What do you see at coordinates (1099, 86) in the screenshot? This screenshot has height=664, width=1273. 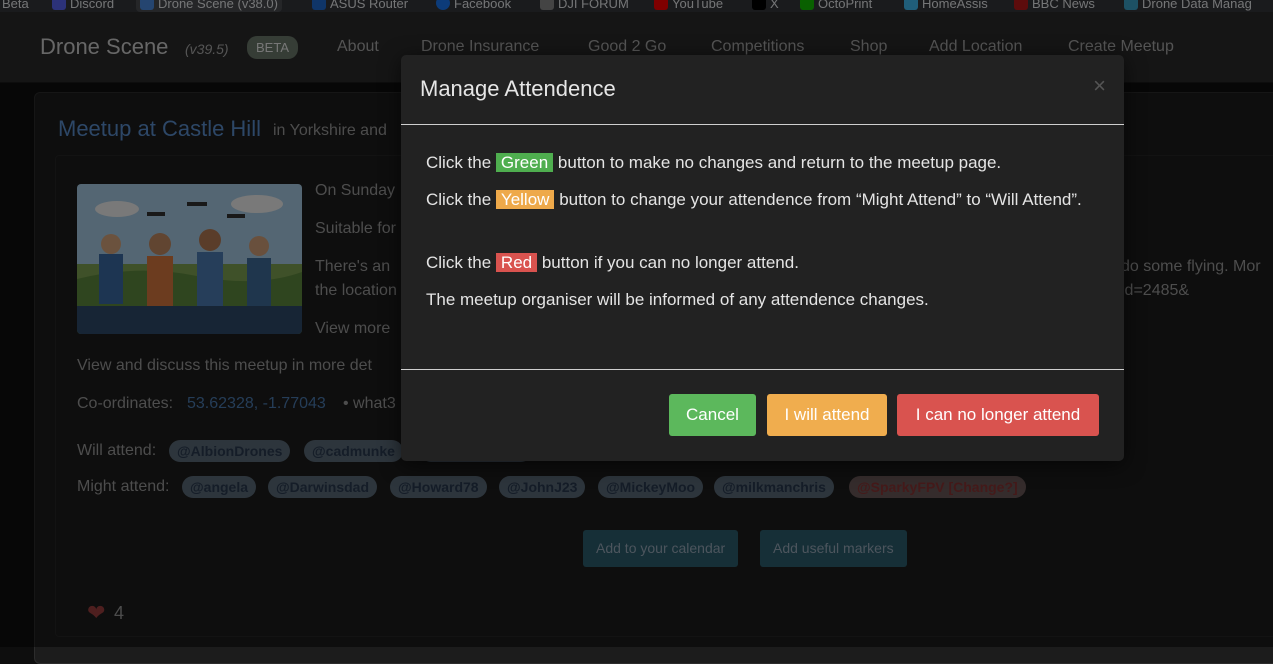 I see `close-icon: ×` at bounding box center [1099, 86].